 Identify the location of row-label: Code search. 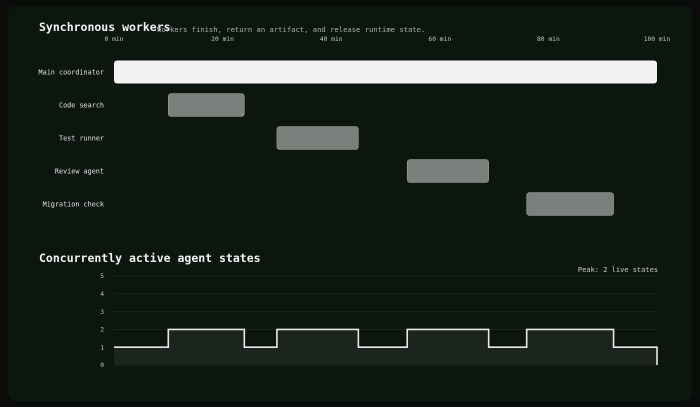
(81, 106).